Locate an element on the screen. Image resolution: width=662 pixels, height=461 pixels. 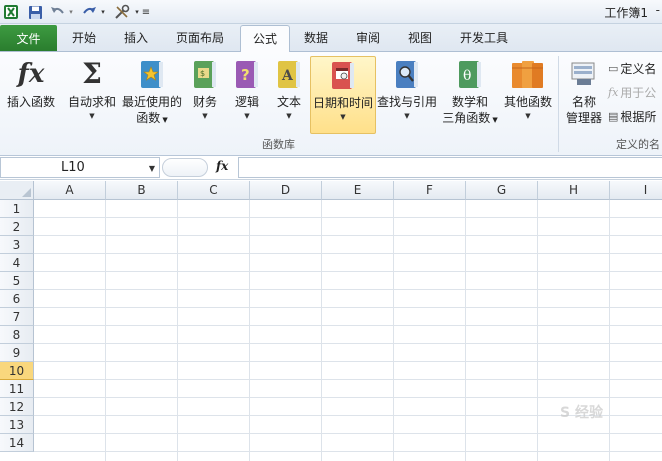
magnifier-book-icon is located at coordinates (407, 74).